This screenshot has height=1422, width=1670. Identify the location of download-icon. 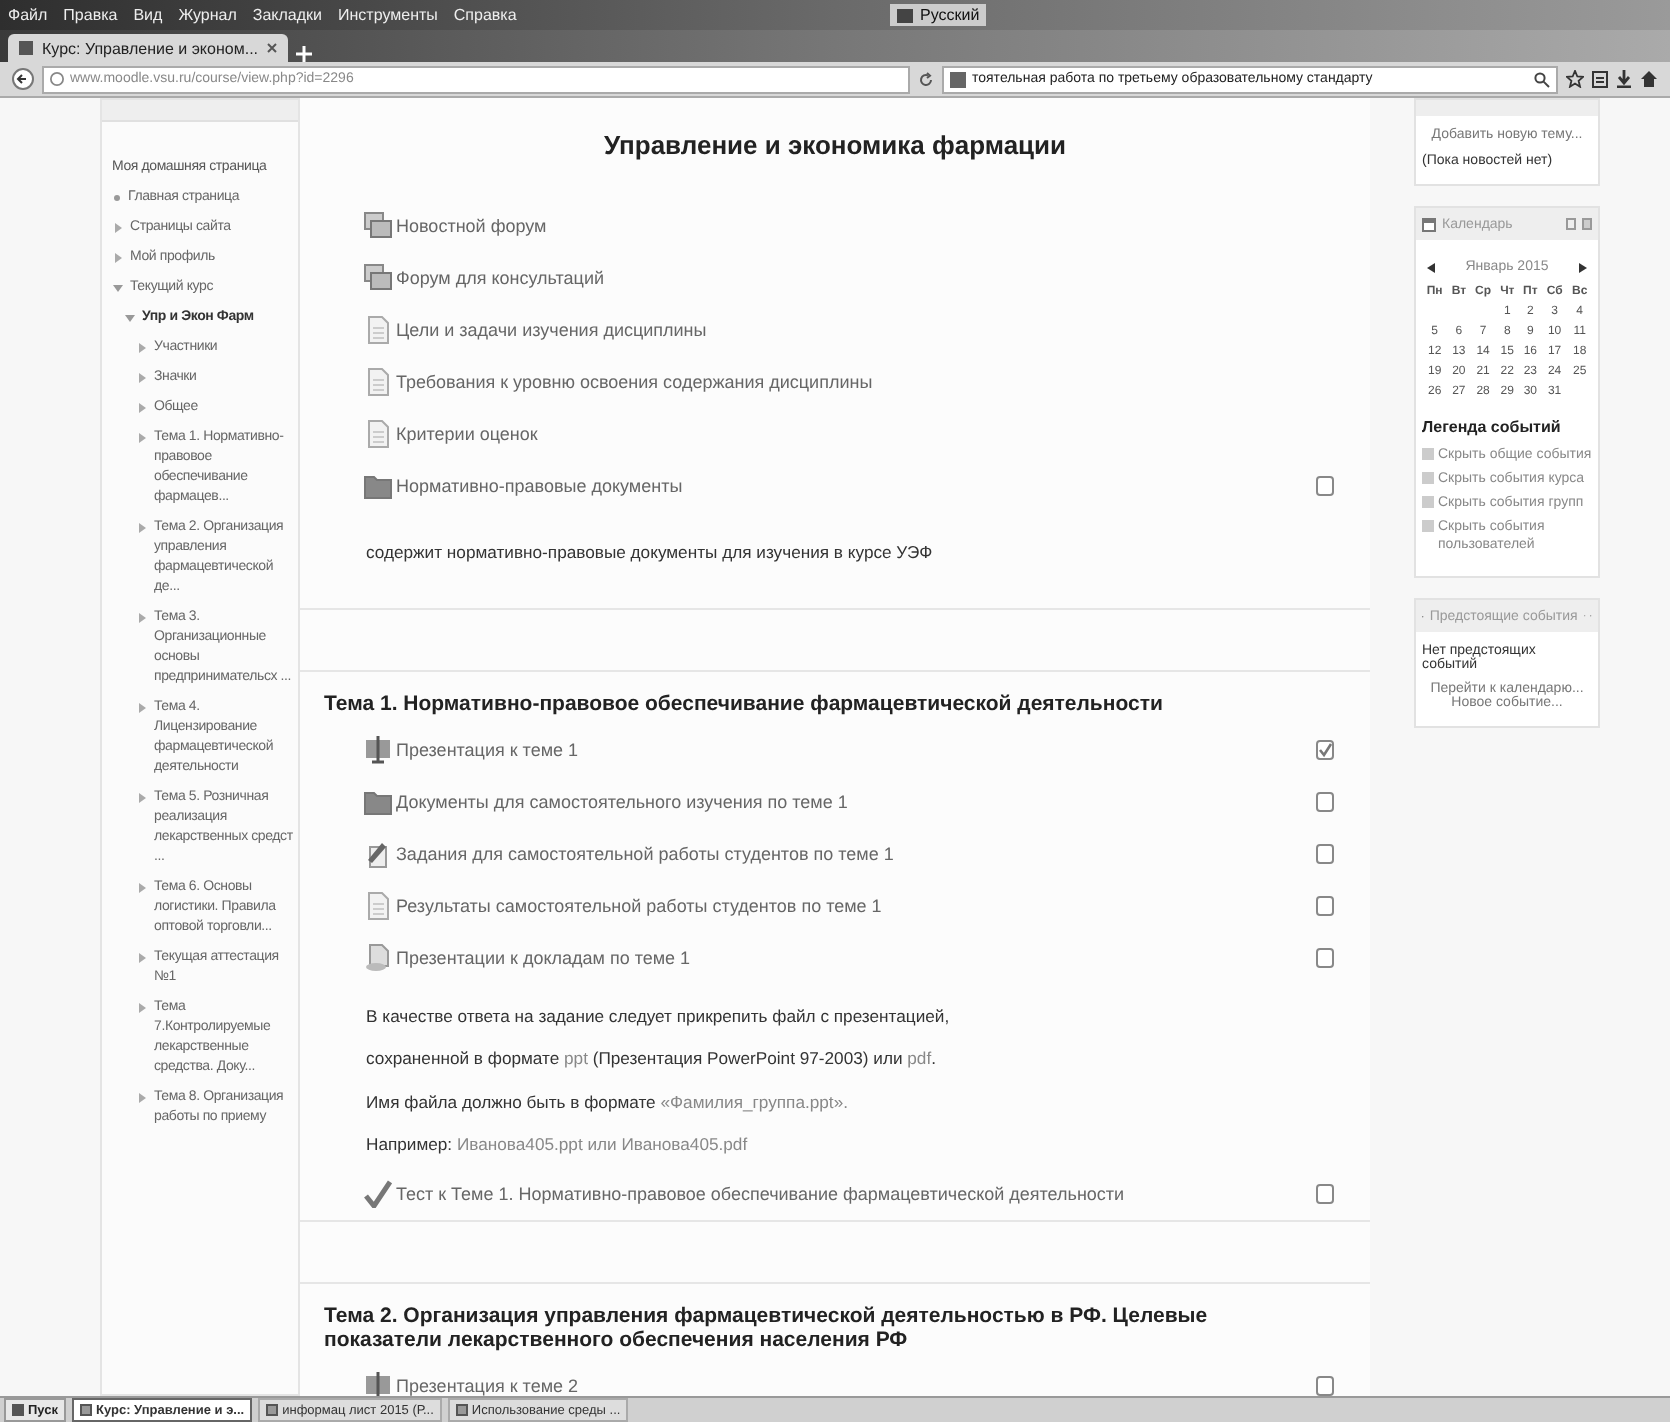
(1624, 79).